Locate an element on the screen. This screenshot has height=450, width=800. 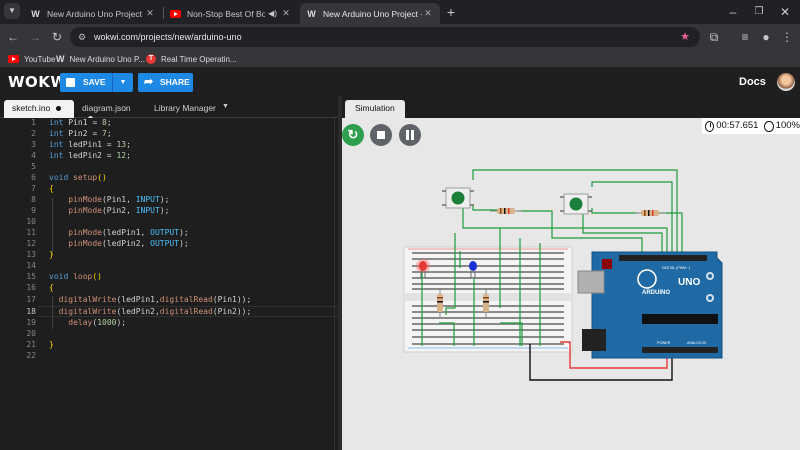
restore-icon: ❐ is located at coordinates (759, 12).